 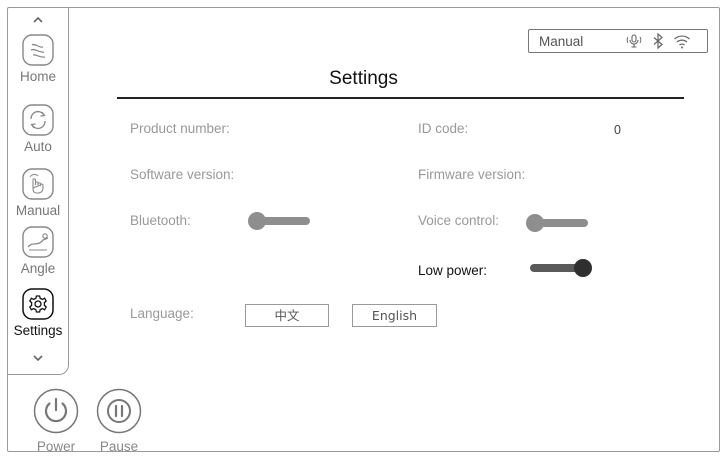 I want to click on angle-recline-icon, so click(x=38, y=242).